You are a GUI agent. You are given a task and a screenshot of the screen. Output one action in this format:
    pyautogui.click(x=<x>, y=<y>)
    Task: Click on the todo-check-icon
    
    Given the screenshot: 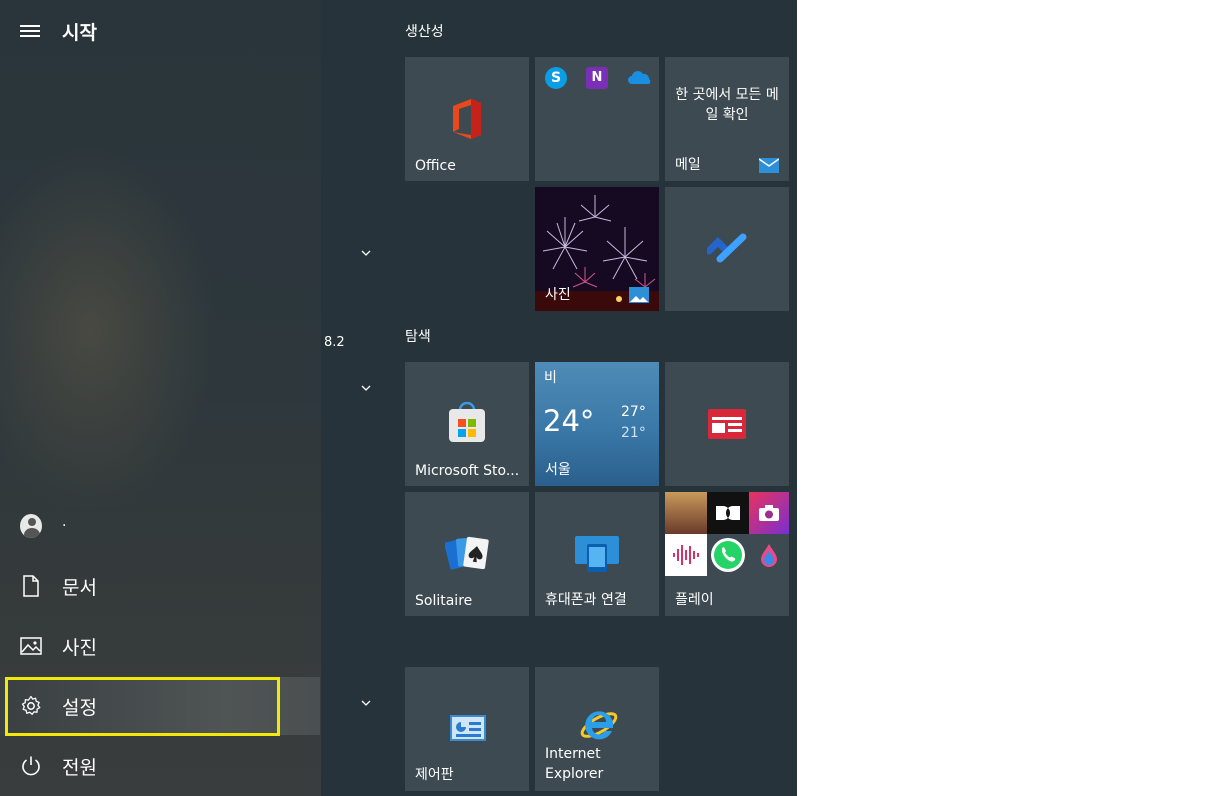 What is the action you would take?
    pyautogui.click(x=727, y=248)
    